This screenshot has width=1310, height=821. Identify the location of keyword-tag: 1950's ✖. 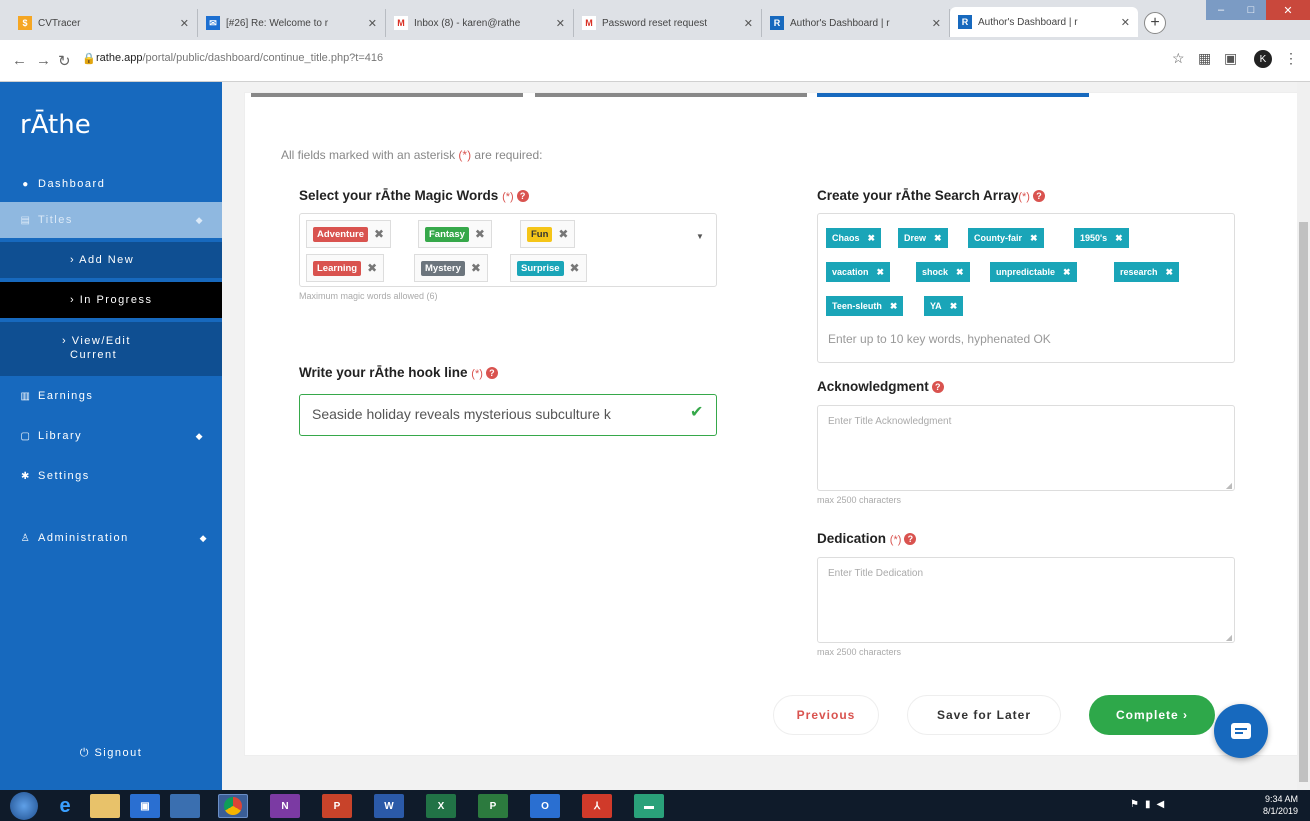
(1101, 238).